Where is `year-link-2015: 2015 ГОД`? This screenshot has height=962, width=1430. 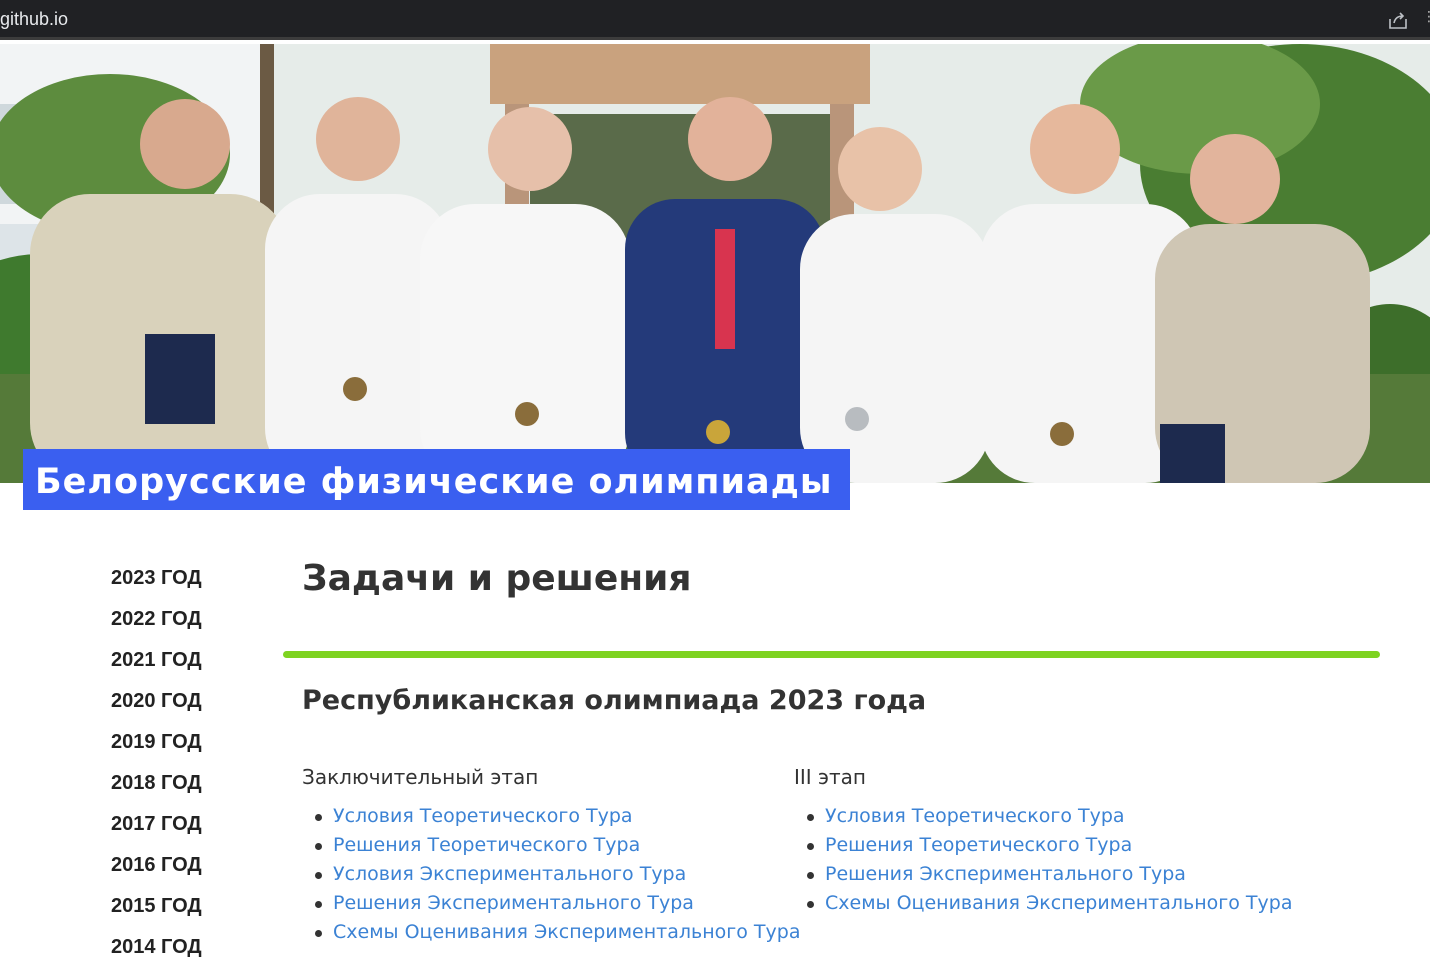
year-link-2015: 2015 ГОД is located at coordinates (186, 914).